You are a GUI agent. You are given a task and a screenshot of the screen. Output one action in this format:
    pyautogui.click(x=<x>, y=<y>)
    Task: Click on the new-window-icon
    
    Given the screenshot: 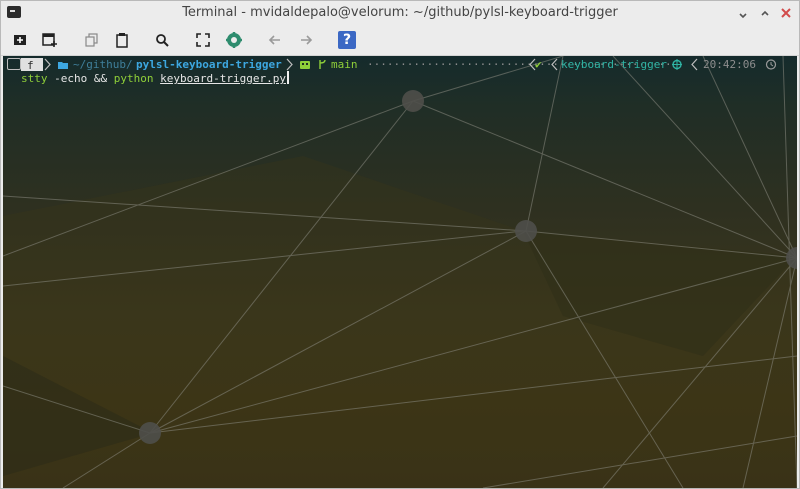 What is the action you would take?
    pyautogui.click(x=49, y=40)
    